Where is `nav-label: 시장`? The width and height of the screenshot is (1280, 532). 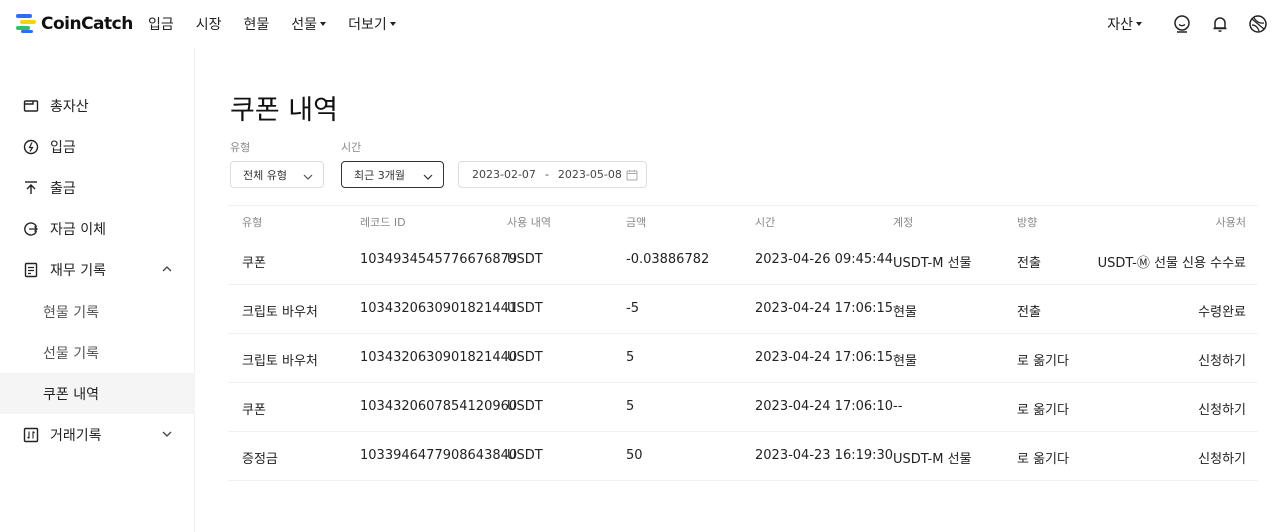
nav-label: 시장 is located at coordinates (208, 25).